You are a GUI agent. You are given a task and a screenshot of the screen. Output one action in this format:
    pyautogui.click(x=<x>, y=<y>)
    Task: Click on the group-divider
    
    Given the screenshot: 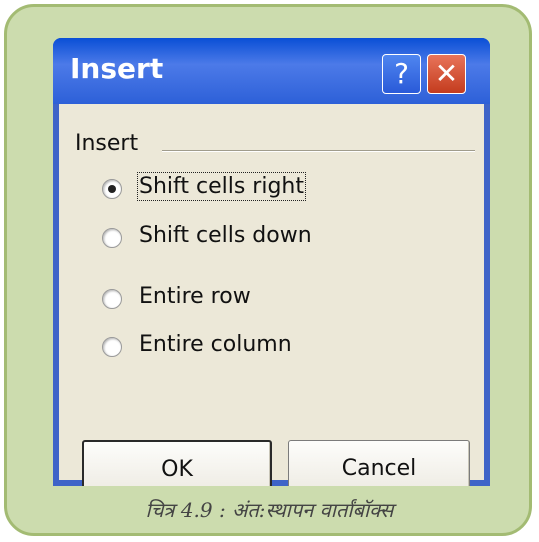 What is the action you would take?
    pyautogui.click(x=318, y=151)
    